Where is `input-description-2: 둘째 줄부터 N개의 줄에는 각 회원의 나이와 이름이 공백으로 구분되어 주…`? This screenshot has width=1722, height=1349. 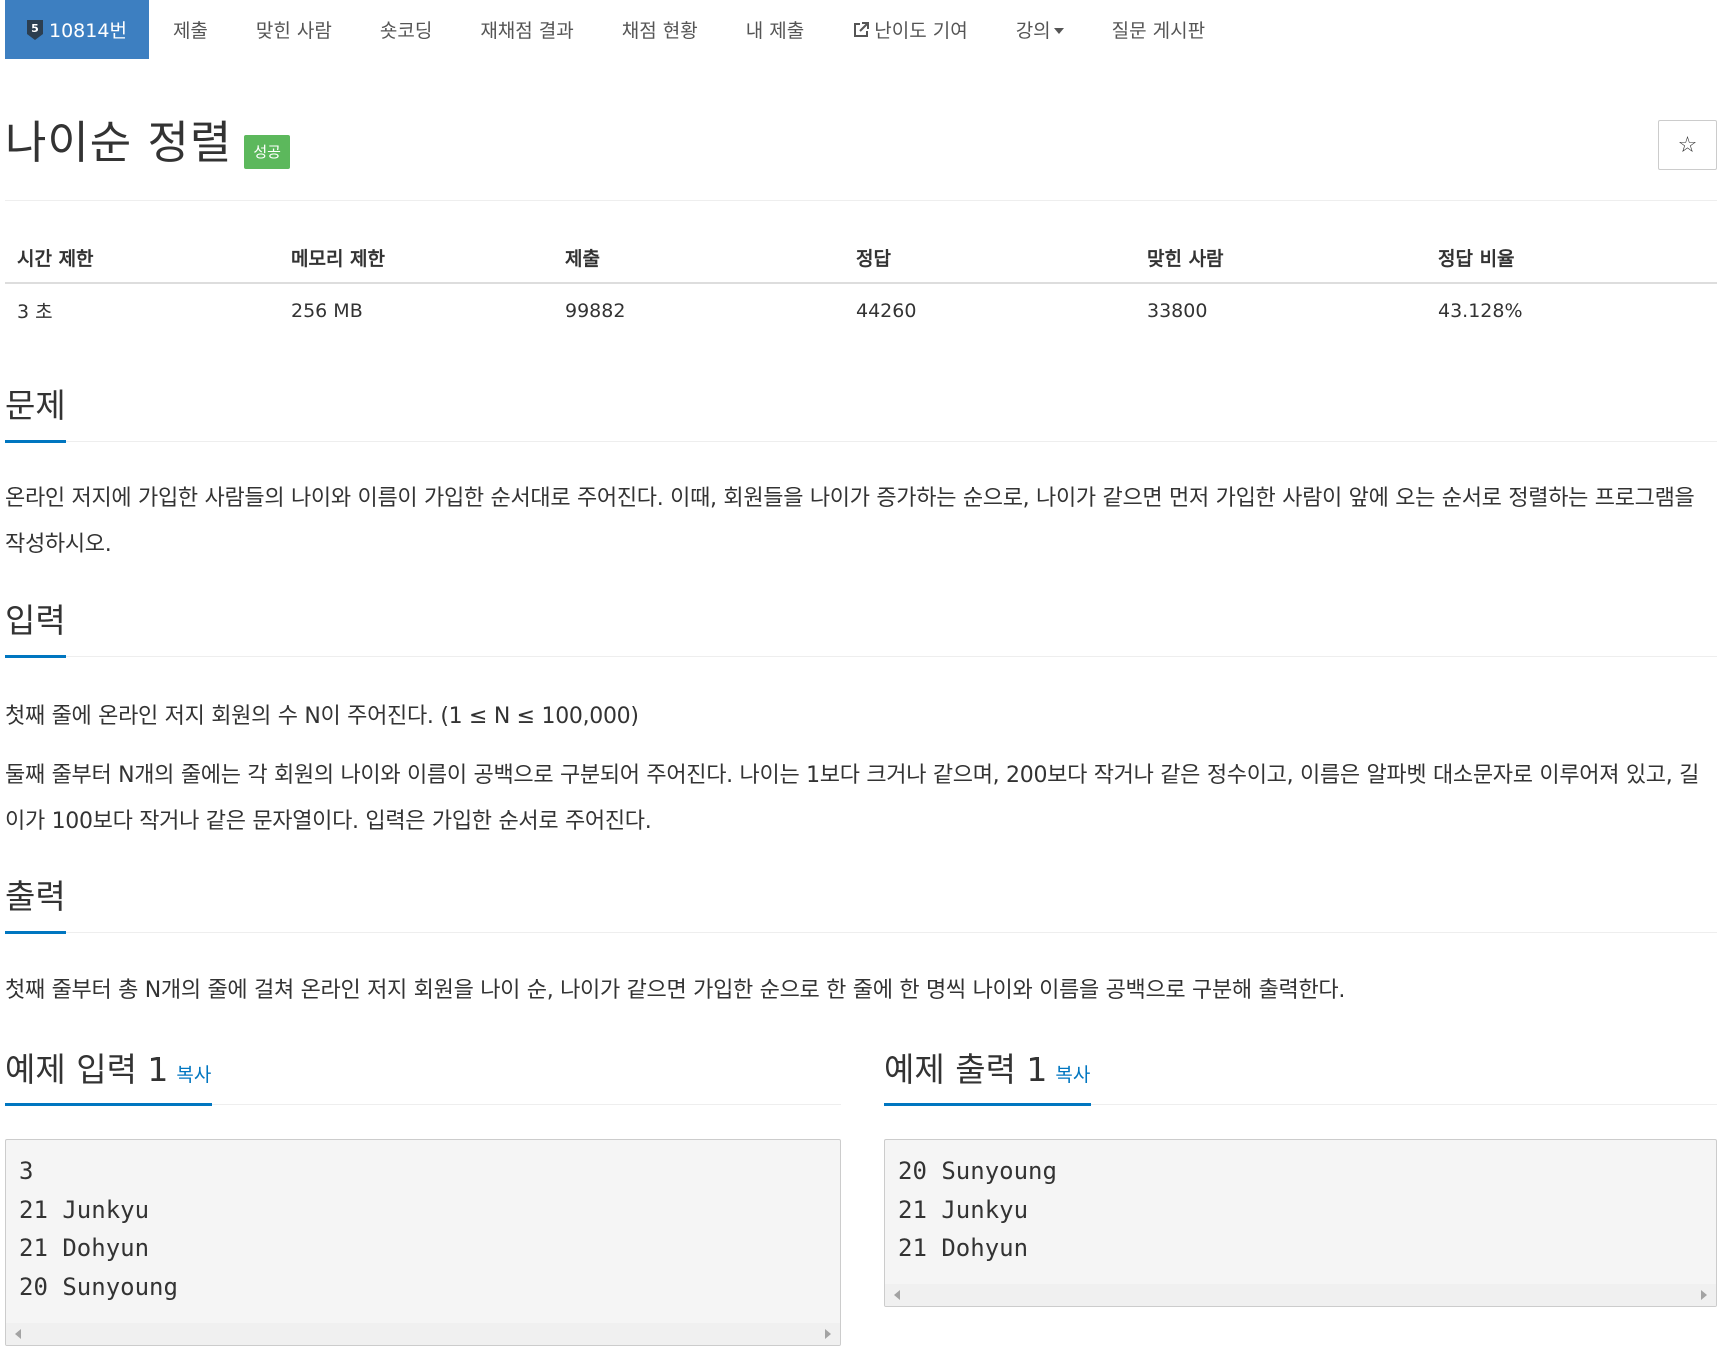
input-description-2: 둘째 줄부터 N개의 줄에는 각 회원의 나이와 이름이 공백으로 구분되어 주… is located at coordinates (852, 798).